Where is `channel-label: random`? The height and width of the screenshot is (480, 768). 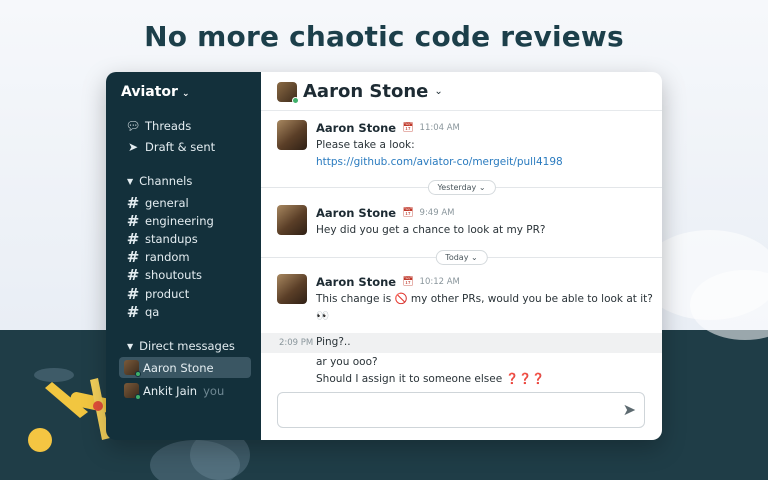
channel-label: random is located at coordinates (167, 257).